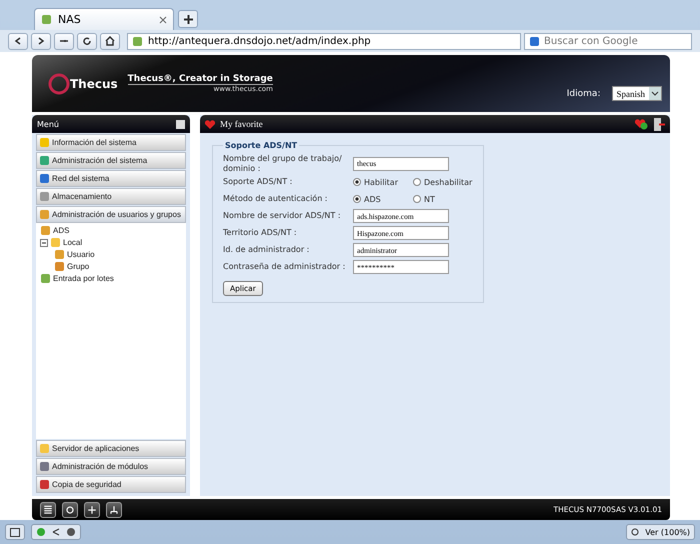  I want to click on address-field: http://antequera.dnsdojo.net/adm/index.php, so click(324, 41).